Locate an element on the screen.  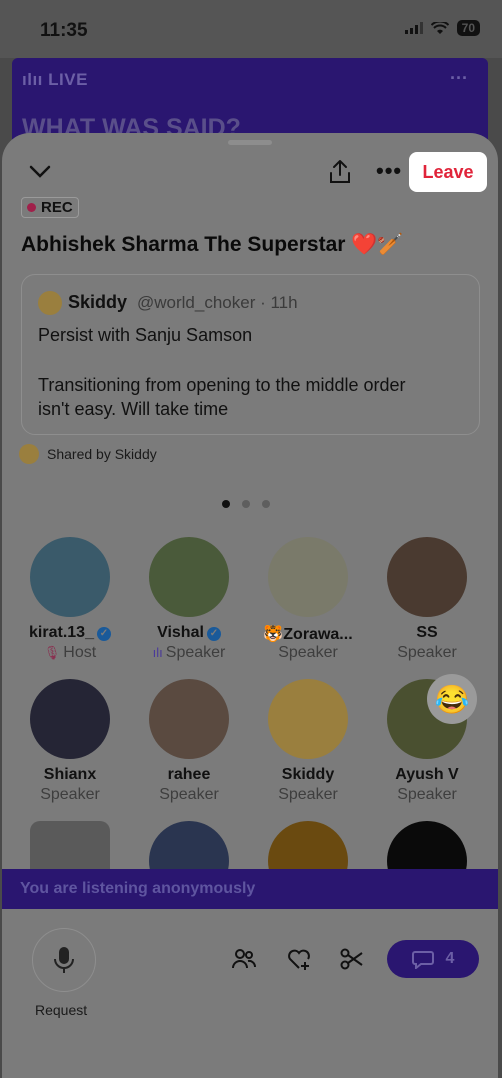
rec-dot-icon is located at coordinates (31, 207).